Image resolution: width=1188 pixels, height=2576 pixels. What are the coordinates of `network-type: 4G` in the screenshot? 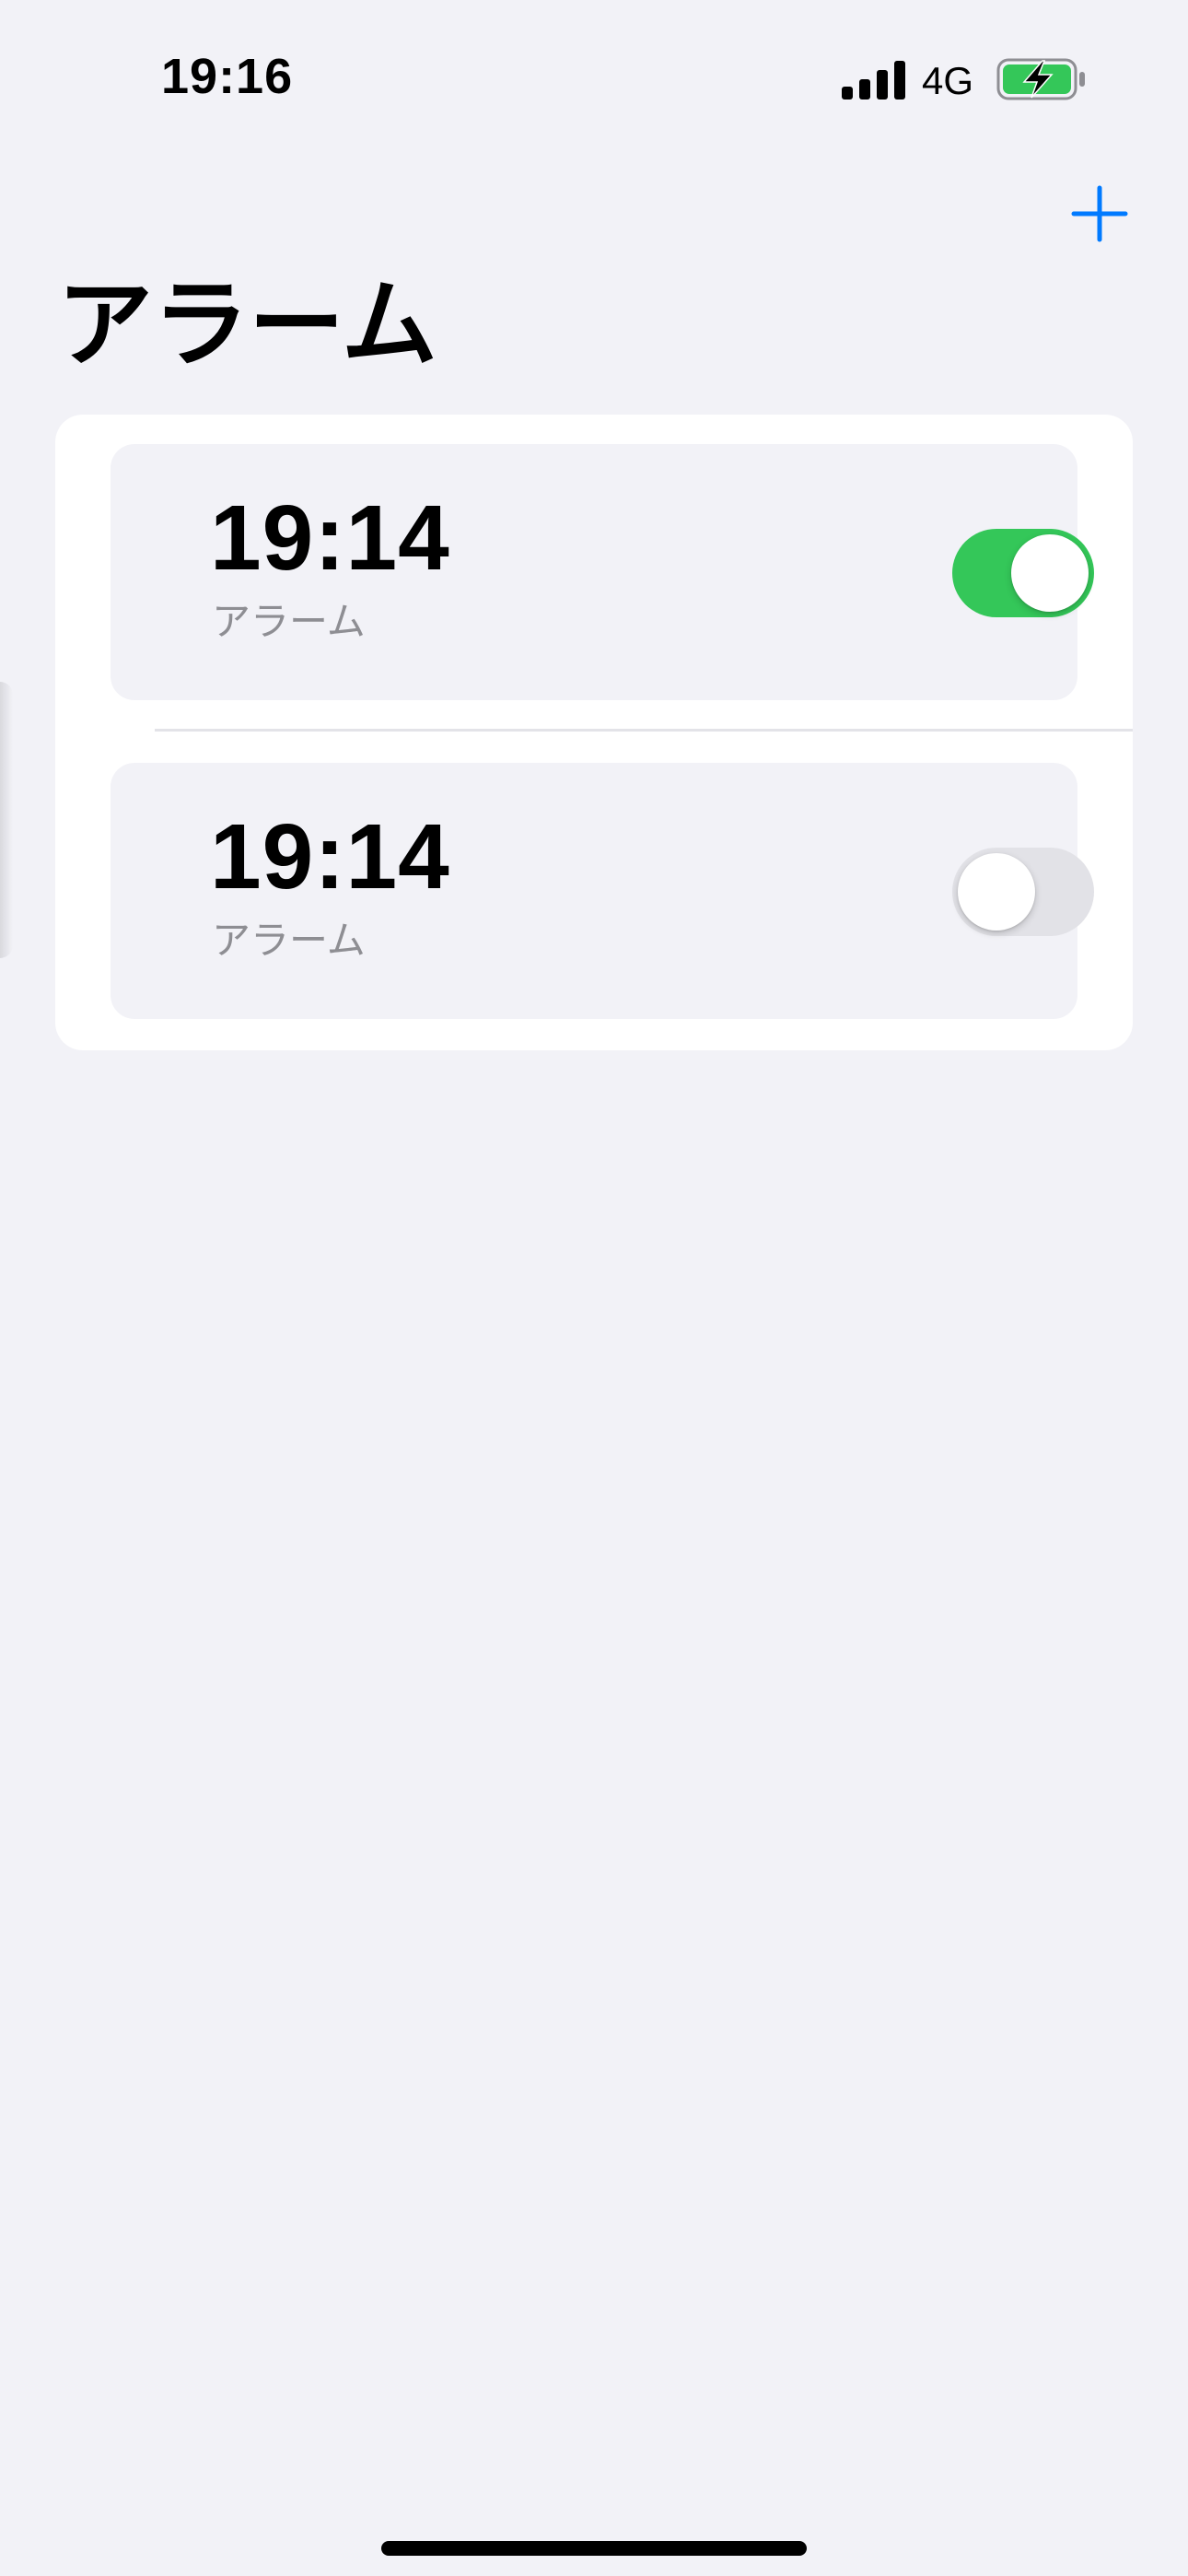 It's located at (948, 80).